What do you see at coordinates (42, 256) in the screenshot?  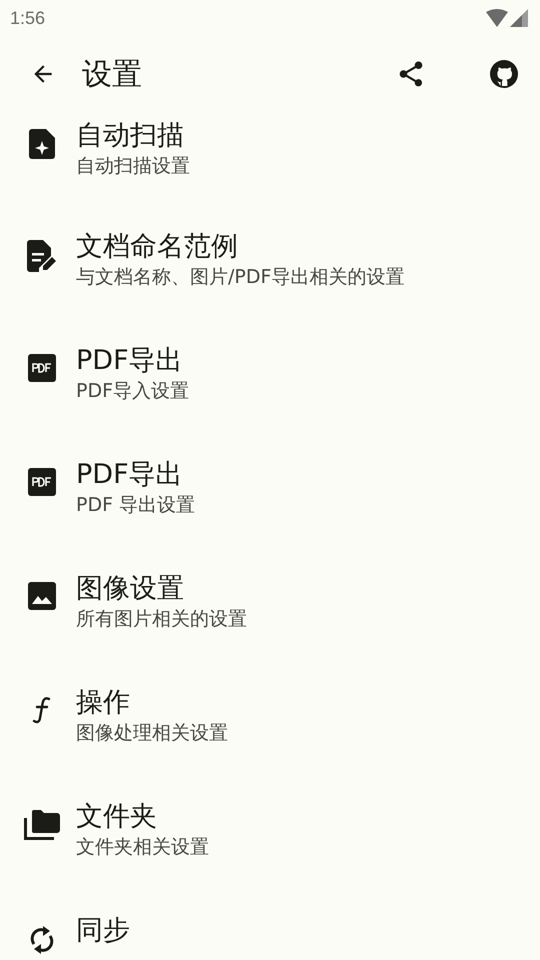 I see `document-edit-icon` at bounding box center [42, 256].